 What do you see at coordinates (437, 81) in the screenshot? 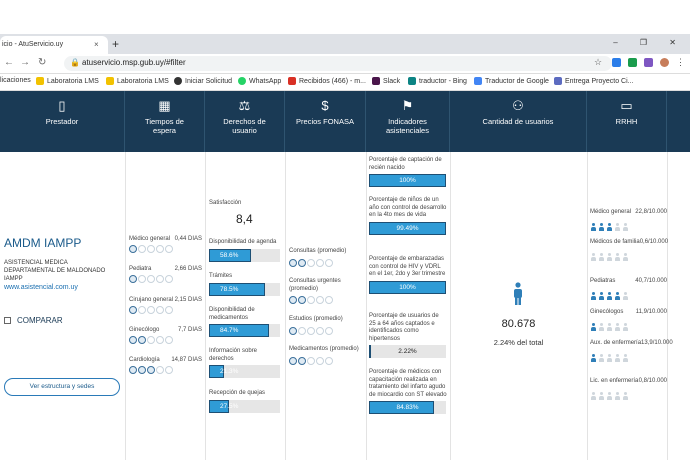
I see `bookmark-item: traductor - Bing` at bounding box center [437, 81].